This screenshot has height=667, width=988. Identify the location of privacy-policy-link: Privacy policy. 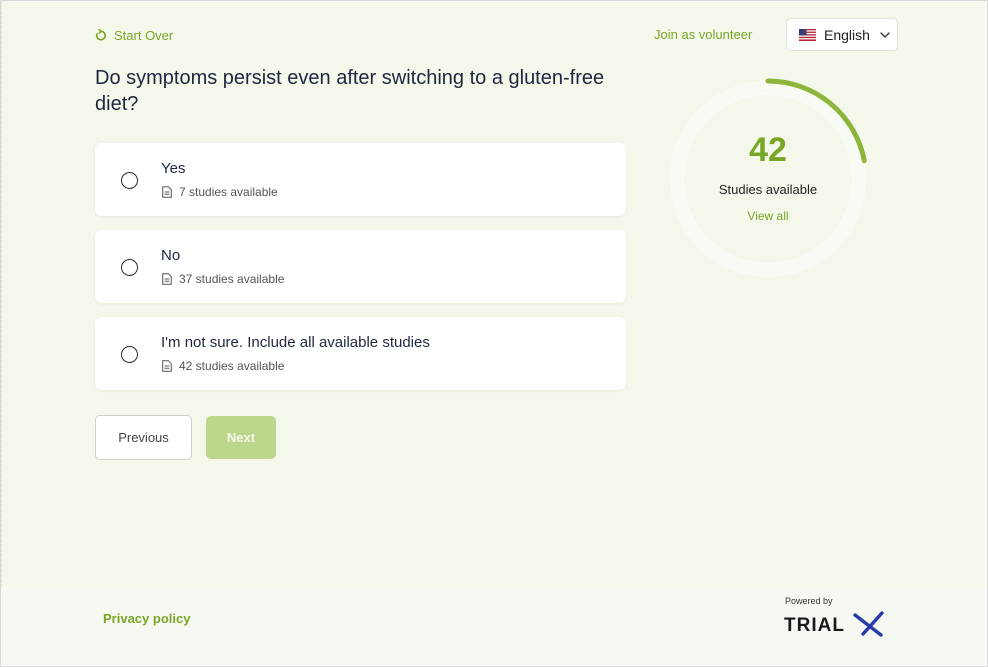
(146, 618).